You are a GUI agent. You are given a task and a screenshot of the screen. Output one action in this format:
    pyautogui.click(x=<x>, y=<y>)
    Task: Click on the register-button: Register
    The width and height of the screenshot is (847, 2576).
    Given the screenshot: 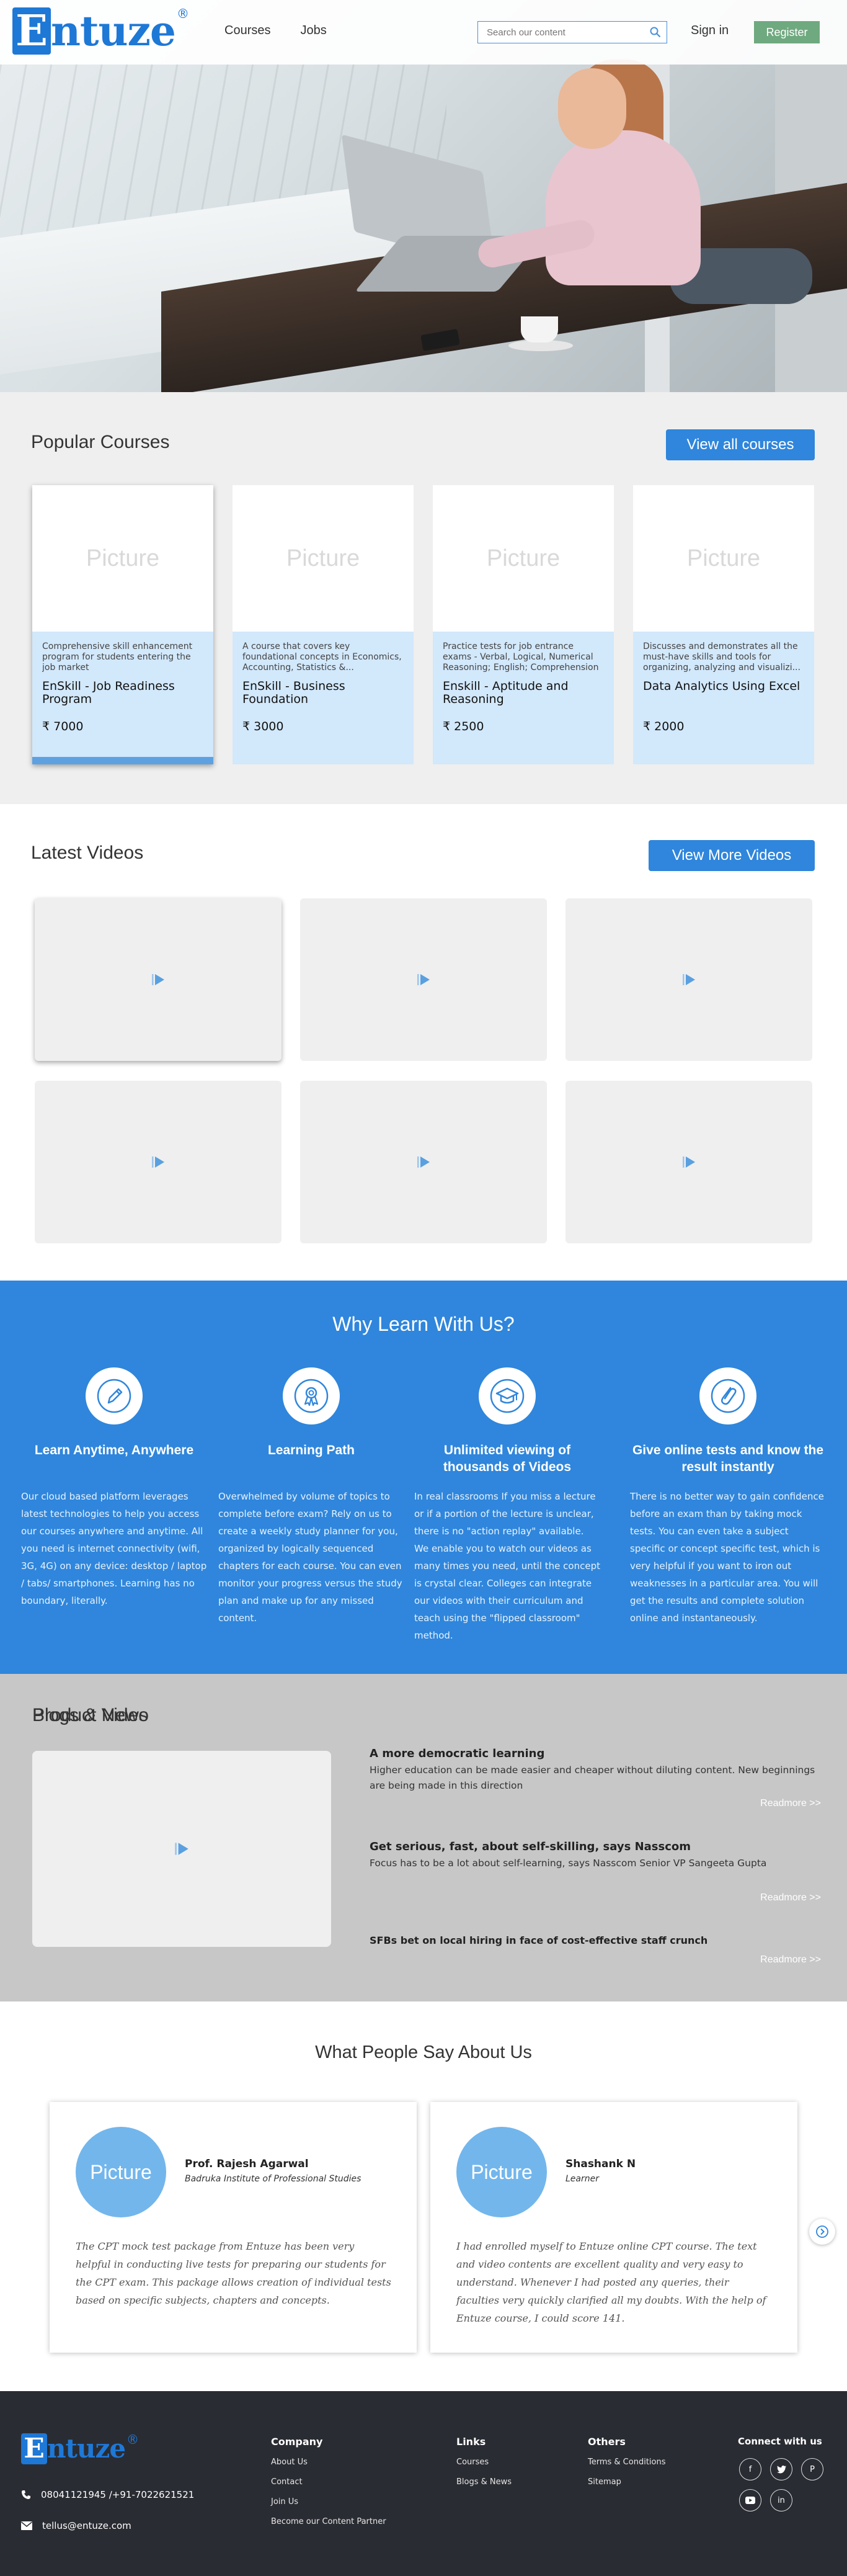 What is the action you would take?
    pyautogui.click(x=787, y=32)
    